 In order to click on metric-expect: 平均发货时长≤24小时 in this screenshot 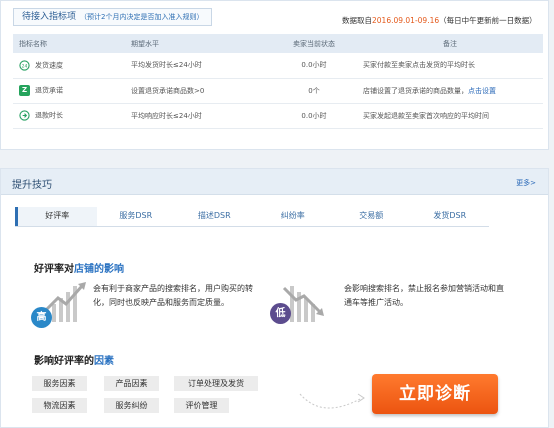, I will do `click(198, 66)`.